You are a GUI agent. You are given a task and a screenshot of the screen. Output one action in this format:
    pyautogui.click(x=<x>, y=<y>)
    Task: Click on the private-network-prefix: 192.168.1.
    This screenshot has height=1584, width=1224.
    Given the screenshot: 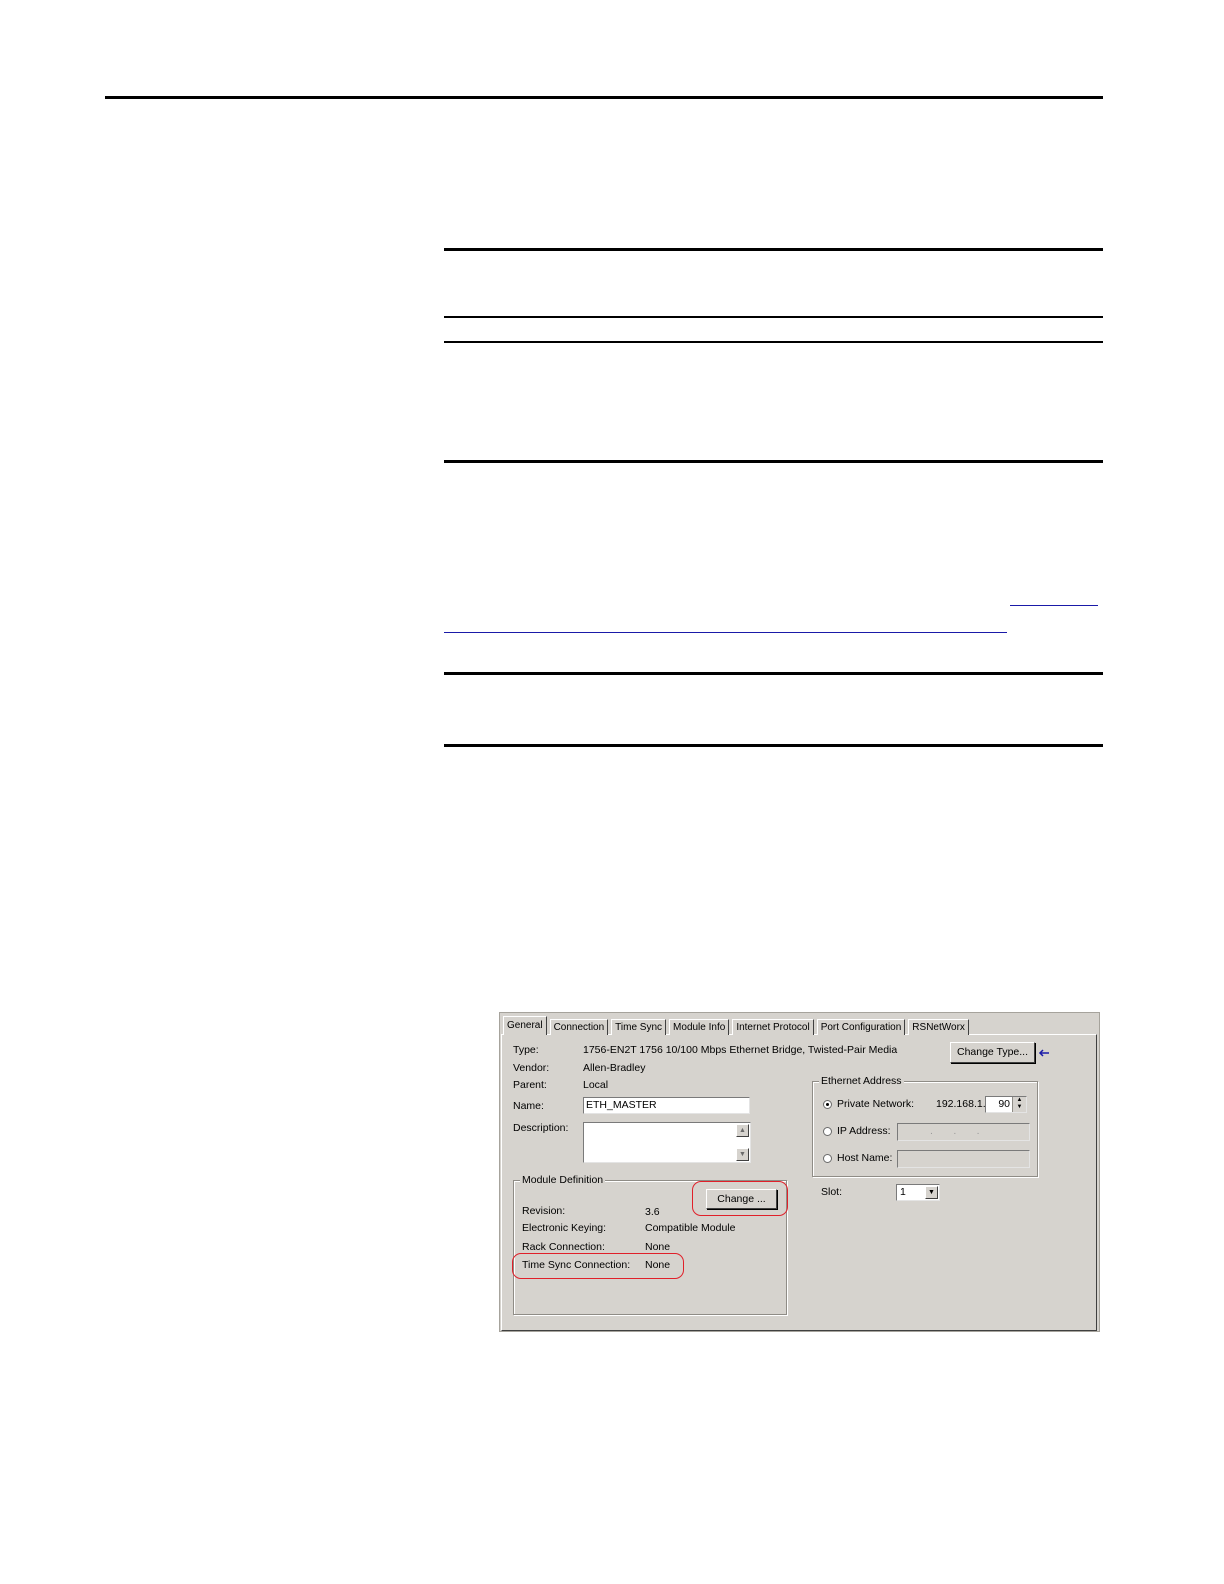 What is the action you would take?
    pyautogui.click(x=961, y=1104)
    